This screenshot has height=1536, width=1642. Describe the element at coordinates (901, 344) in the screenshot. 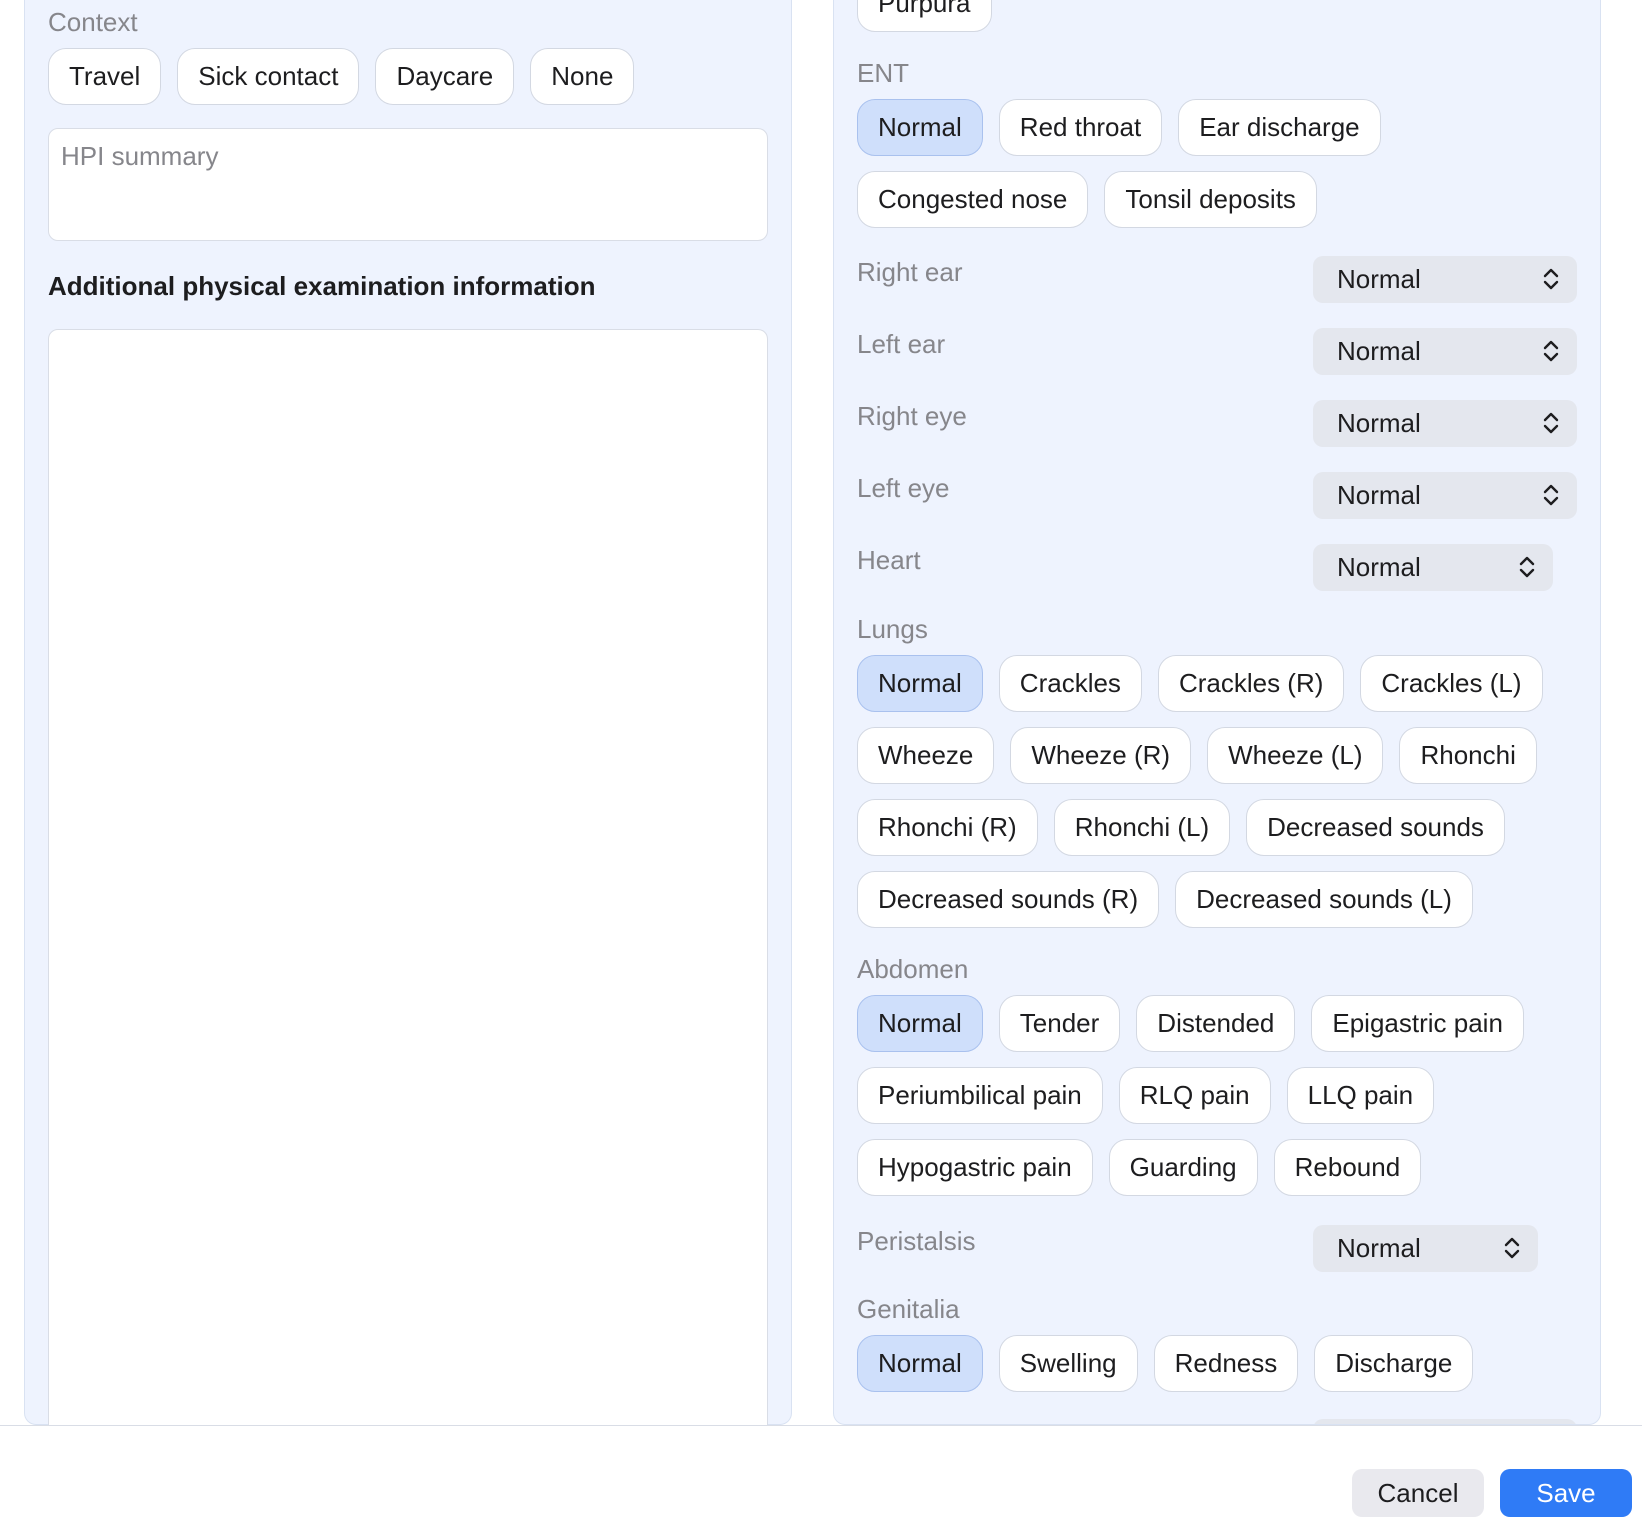

I see `left-ear-label: Left ear` at that location.